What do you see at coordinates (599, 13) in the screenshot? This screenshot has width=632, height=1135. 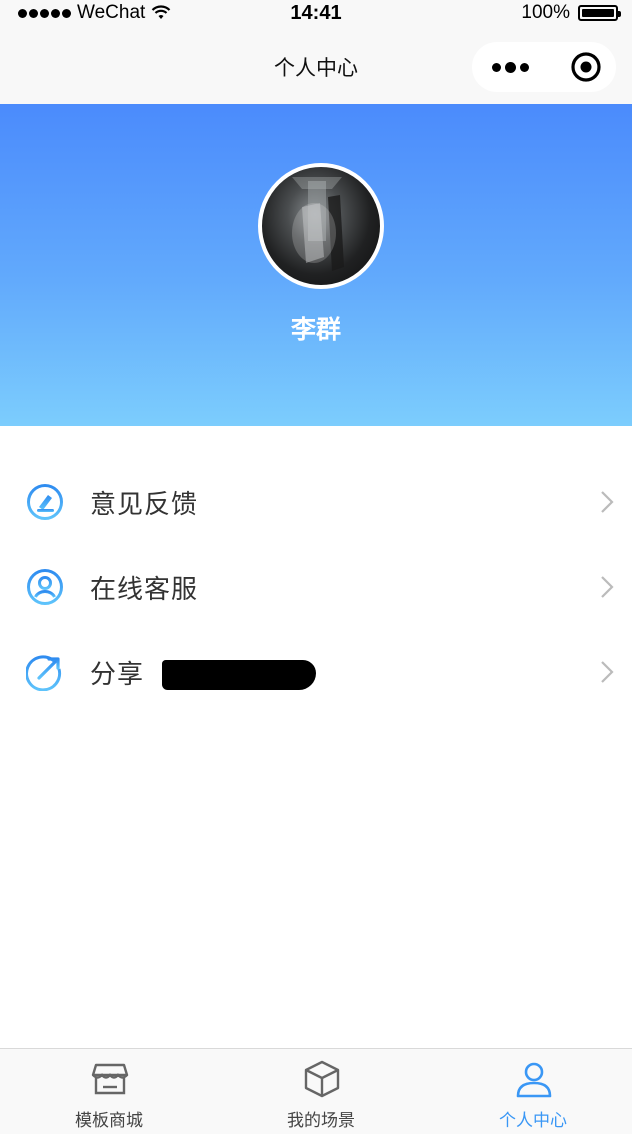 I see `battery-icon` at bounding box center [599, 13].